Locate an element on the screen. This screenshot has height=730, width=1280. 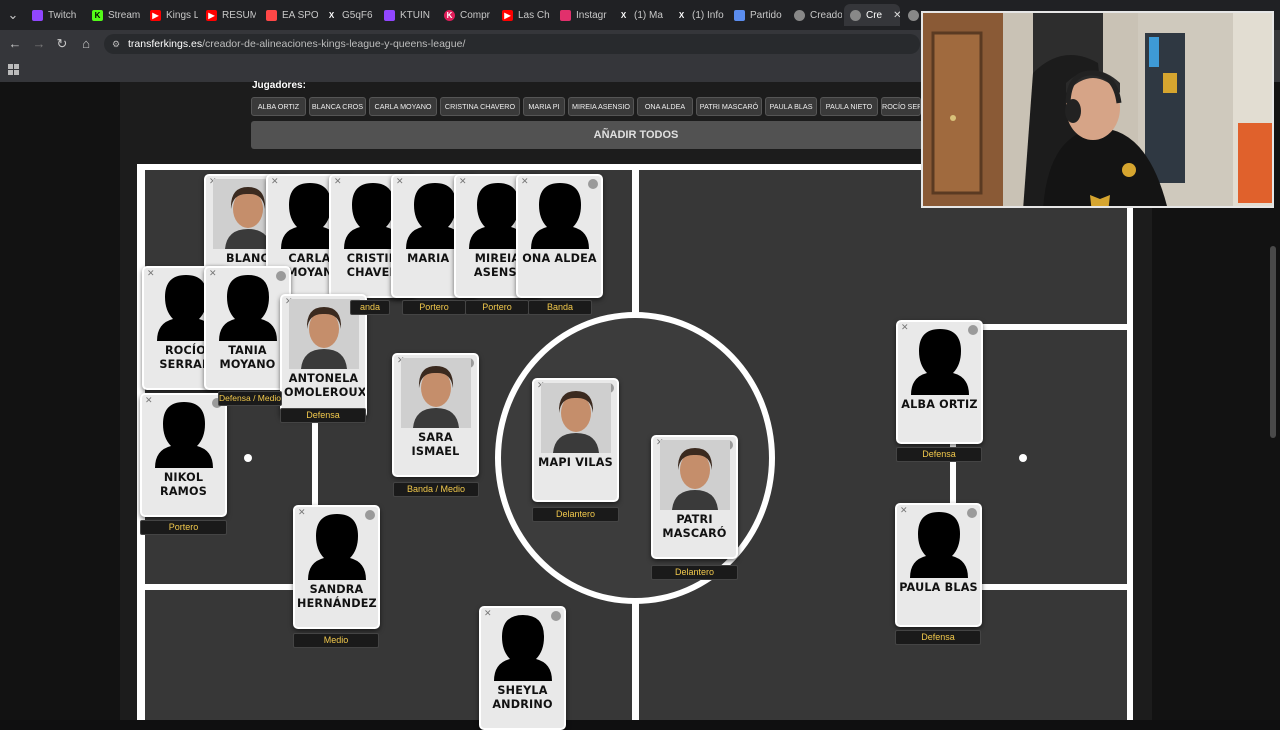
url-host: transferkings.es is located at coordinates (165, 44).